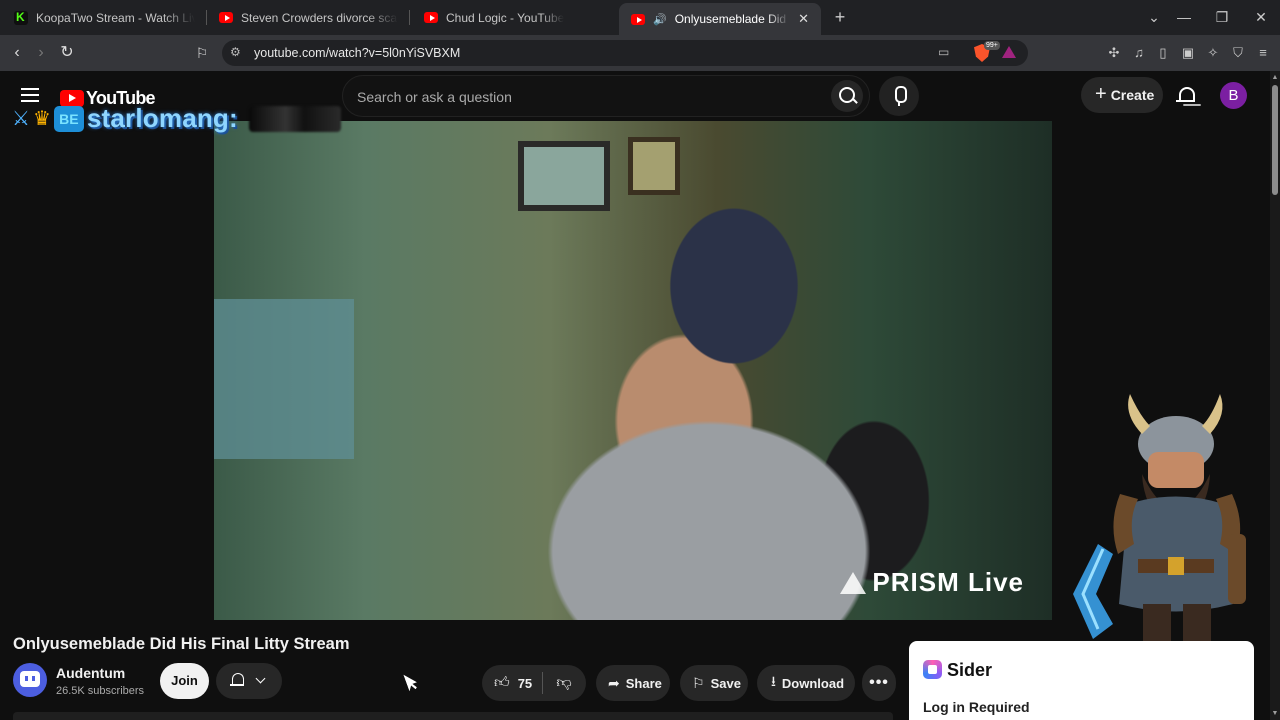 The height and width of the screenshot is (720, 1280). What do you see at coordinates (1009, 52) in the screenshot?
I see `brave-rewards-icon` at bounding box center [1009, 52].